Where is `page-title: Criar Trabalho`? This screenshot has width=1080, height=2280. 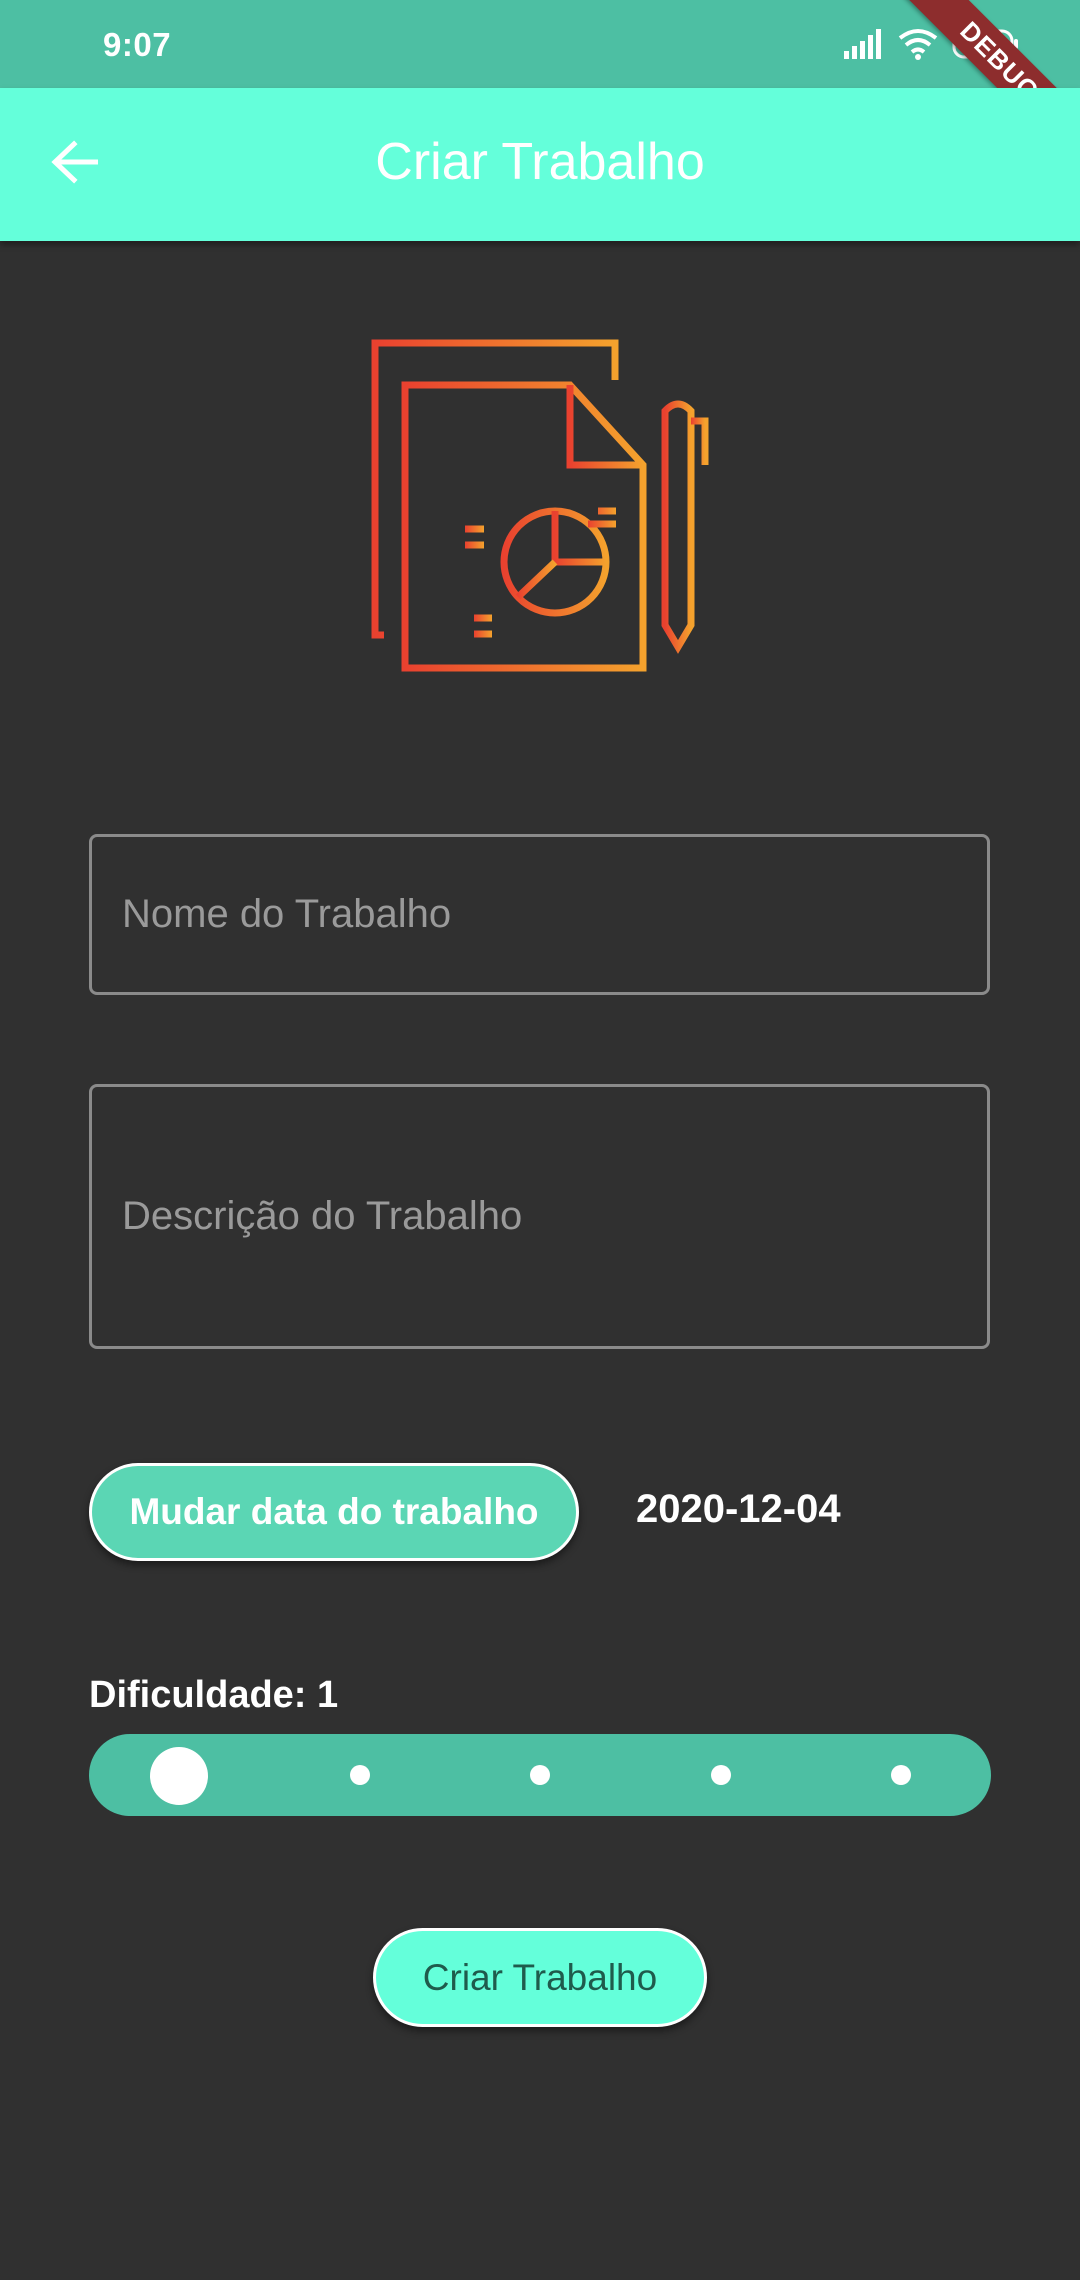 page-title: Criar Trabalho is located at coordinates (540, 162).